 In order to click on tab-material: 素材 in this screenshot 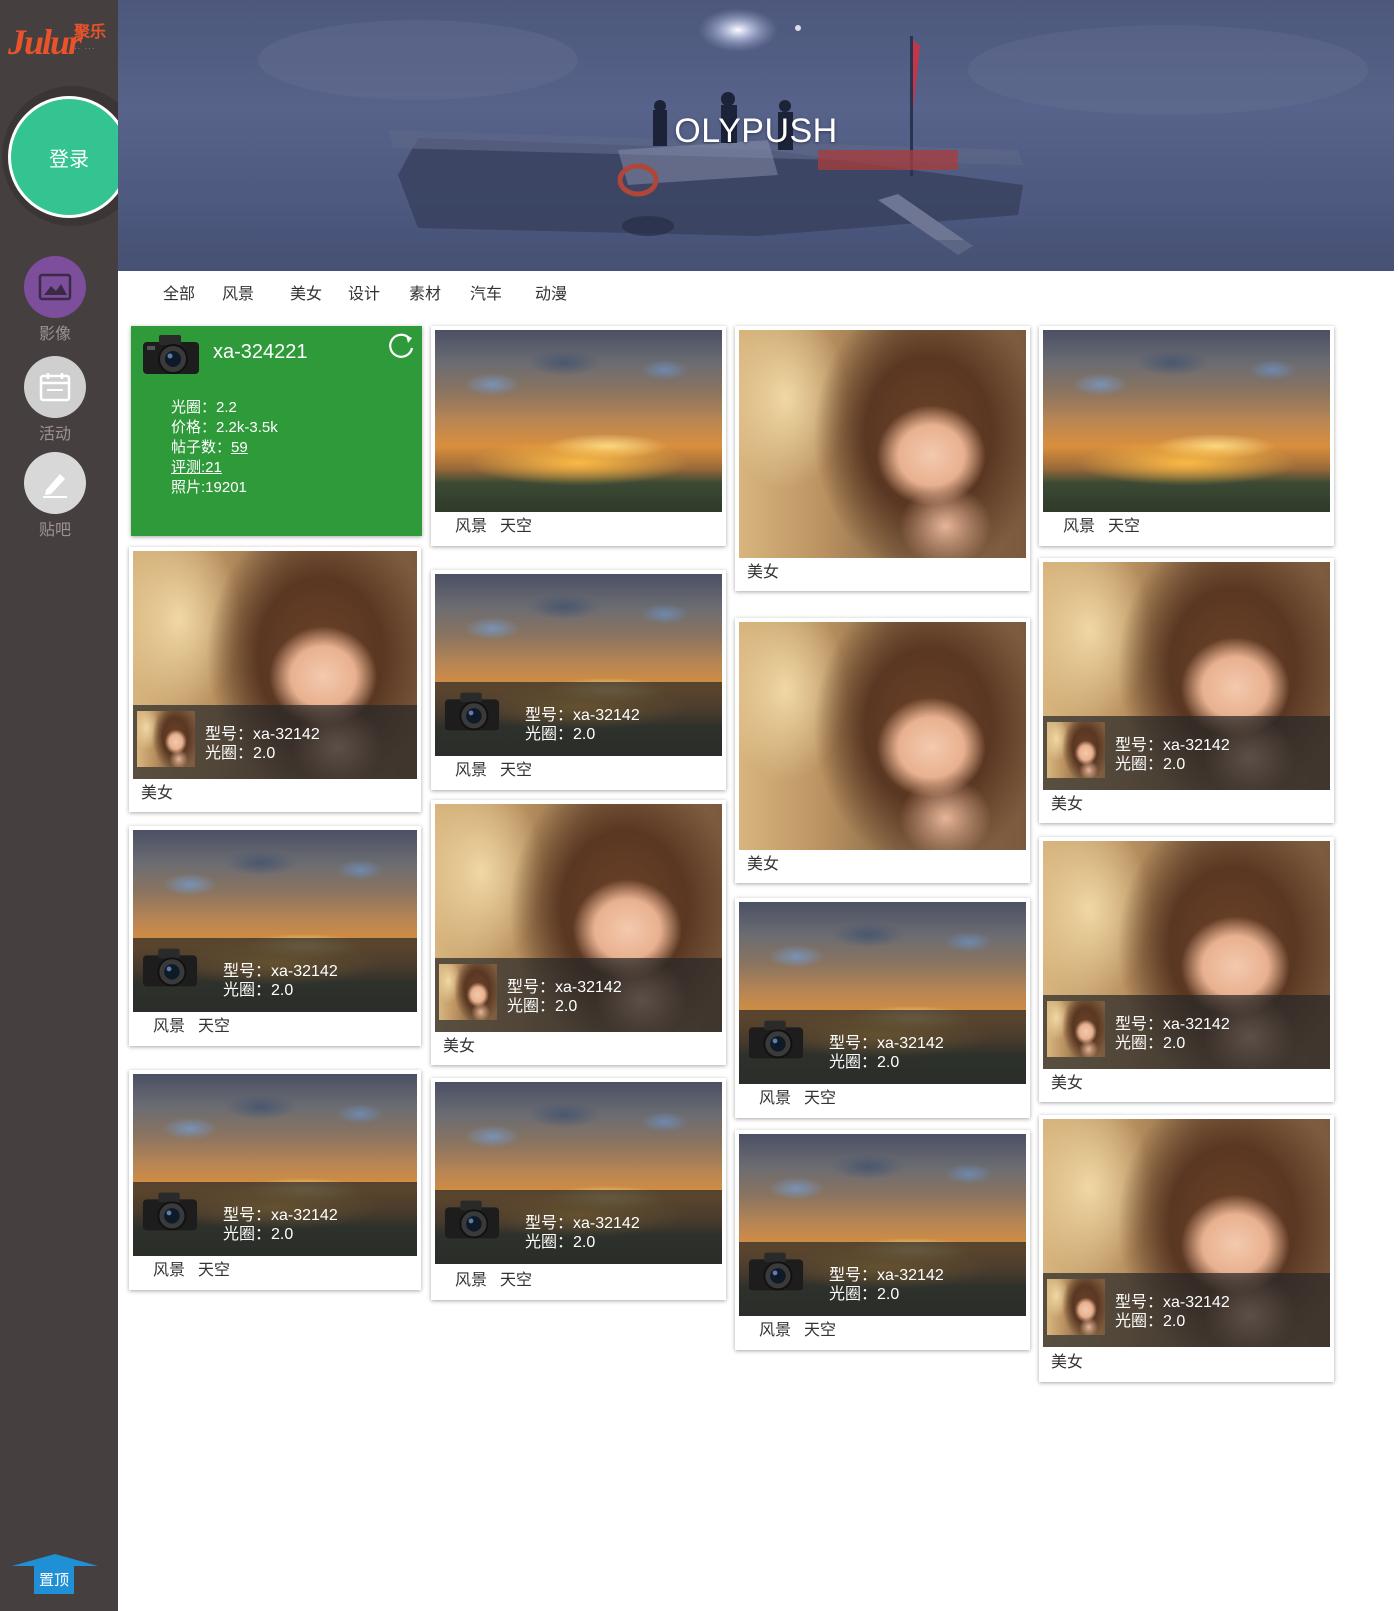, I will do `click(425, 295)`.